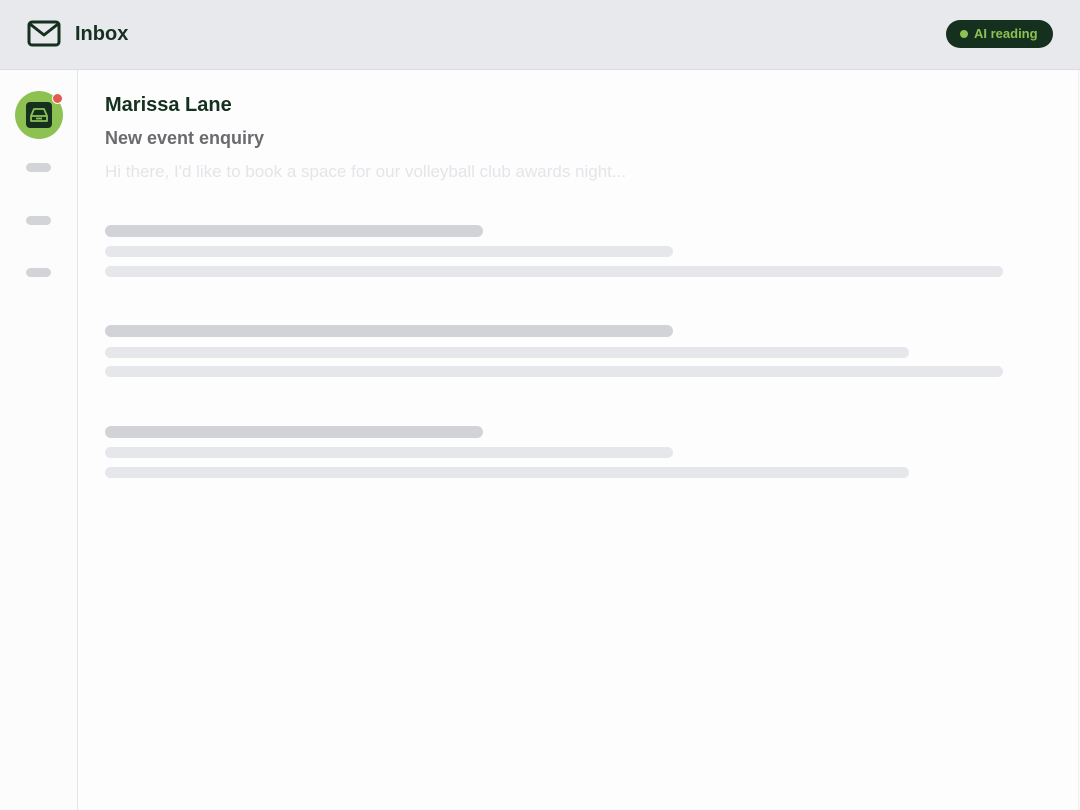  What do you see at coordinates (39, 115) in the screenshot?
I see `inbox-tray-icon` at bounding box center [39, 115].